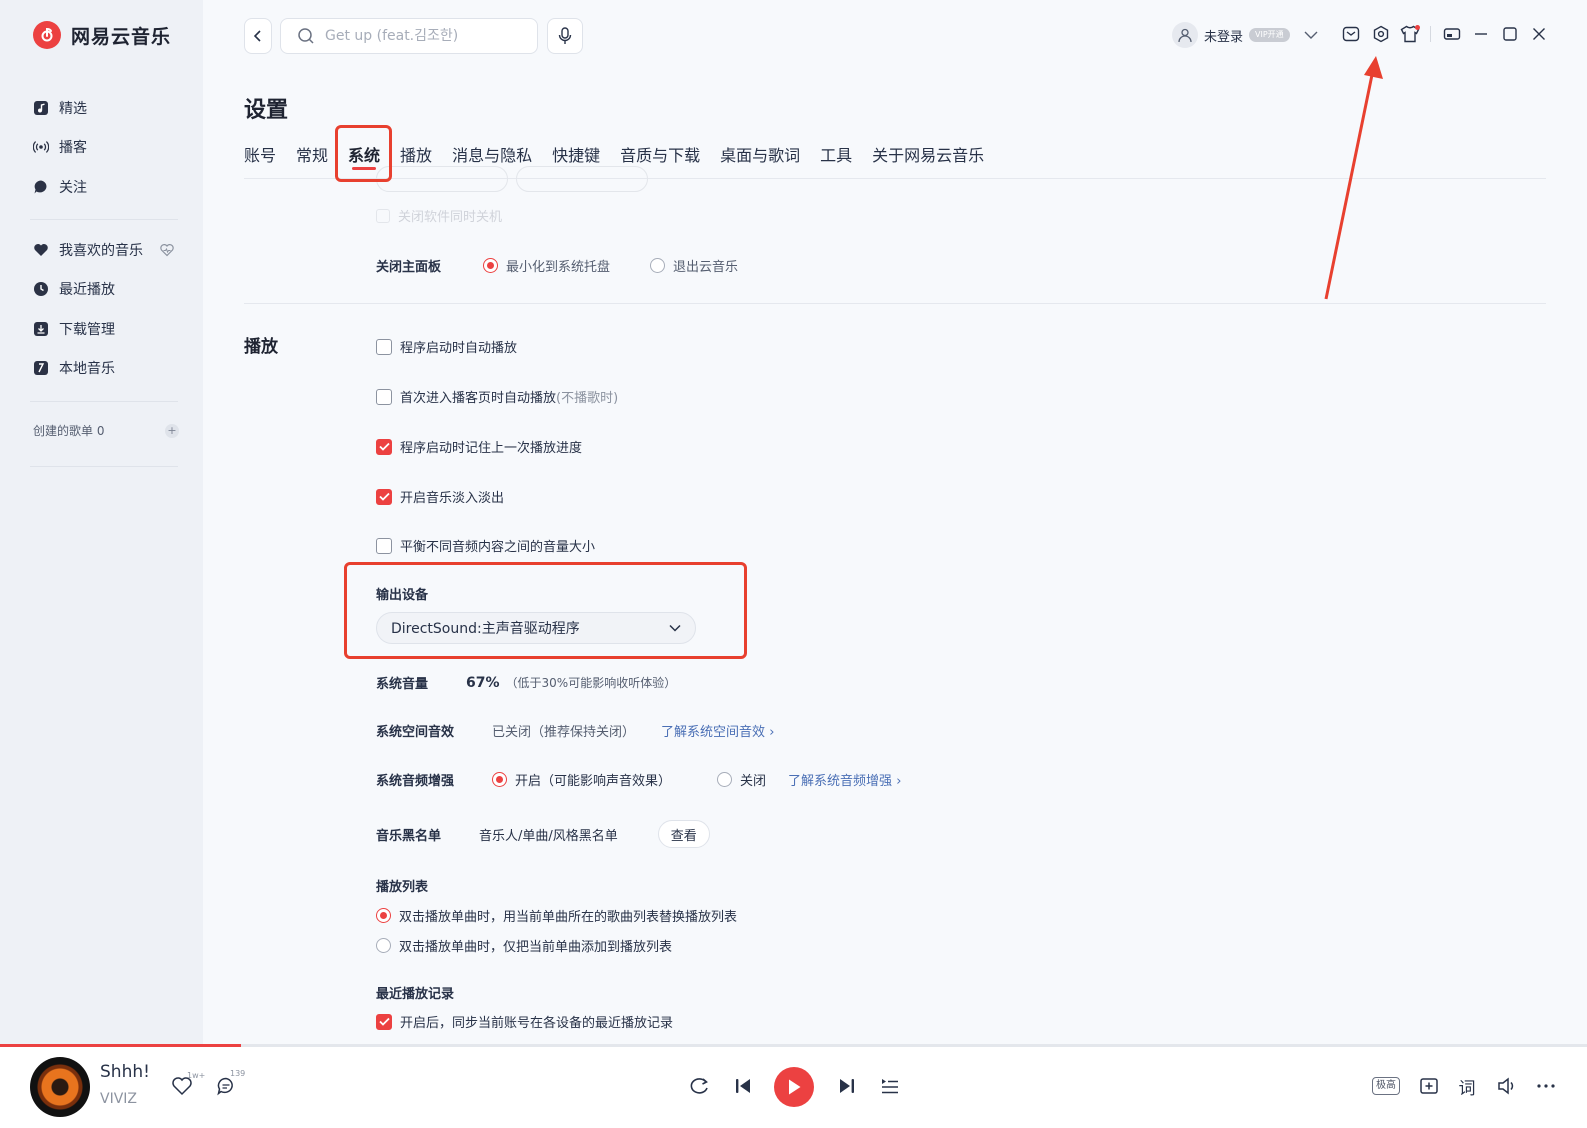 Image resolution: width=1587 pixels, height=1128 pixels. What do you see at coordinates (118, 1099) in the screenshot?
I see `song-artist: VIVIZ` at bounding box center [118, 1099].